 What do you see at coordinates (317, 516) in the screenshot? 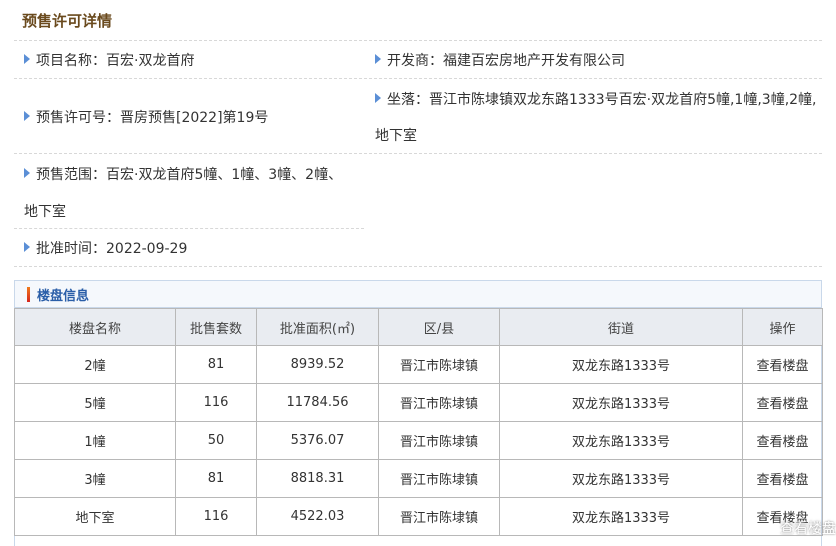
I see `cell-area: 4522.03` at bounding box center [317, 516].